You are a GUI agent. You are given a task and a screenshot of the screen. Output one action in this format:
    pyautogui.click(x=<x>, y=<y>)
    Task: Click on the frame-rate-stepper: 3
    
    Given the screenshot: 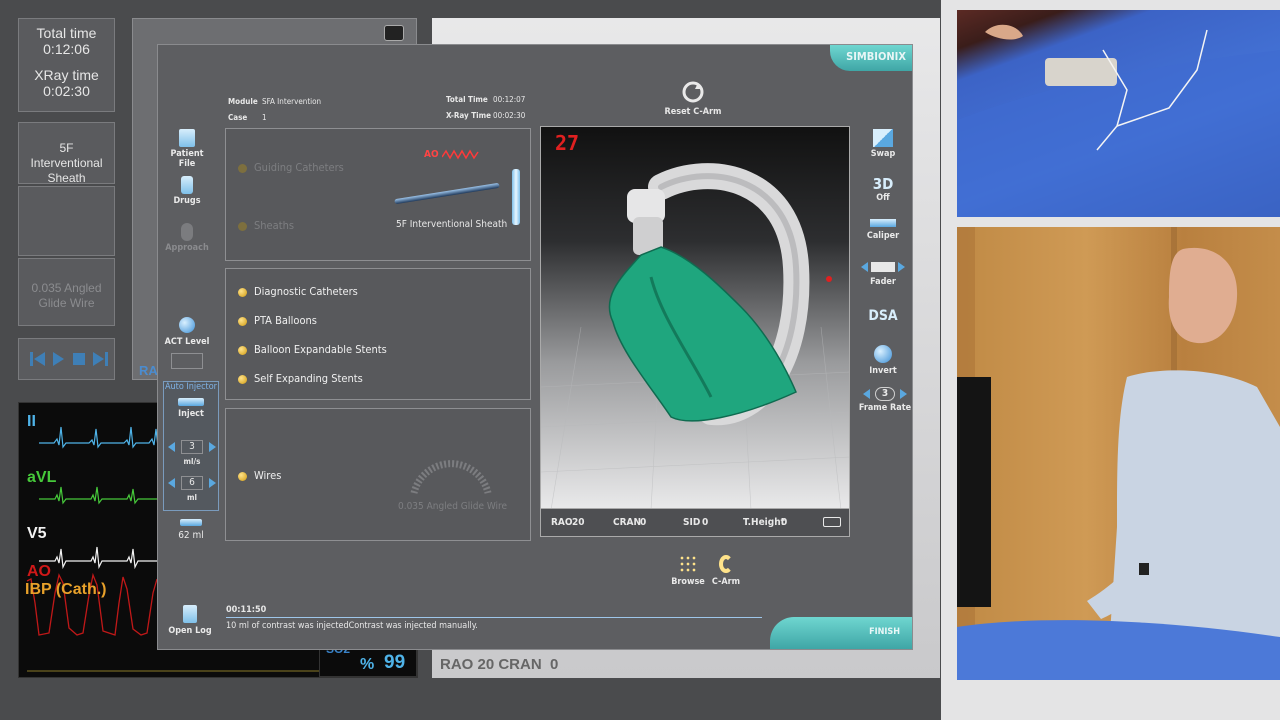 What is the action you would take?
    pyautogui.click(x=885, y=394)
    